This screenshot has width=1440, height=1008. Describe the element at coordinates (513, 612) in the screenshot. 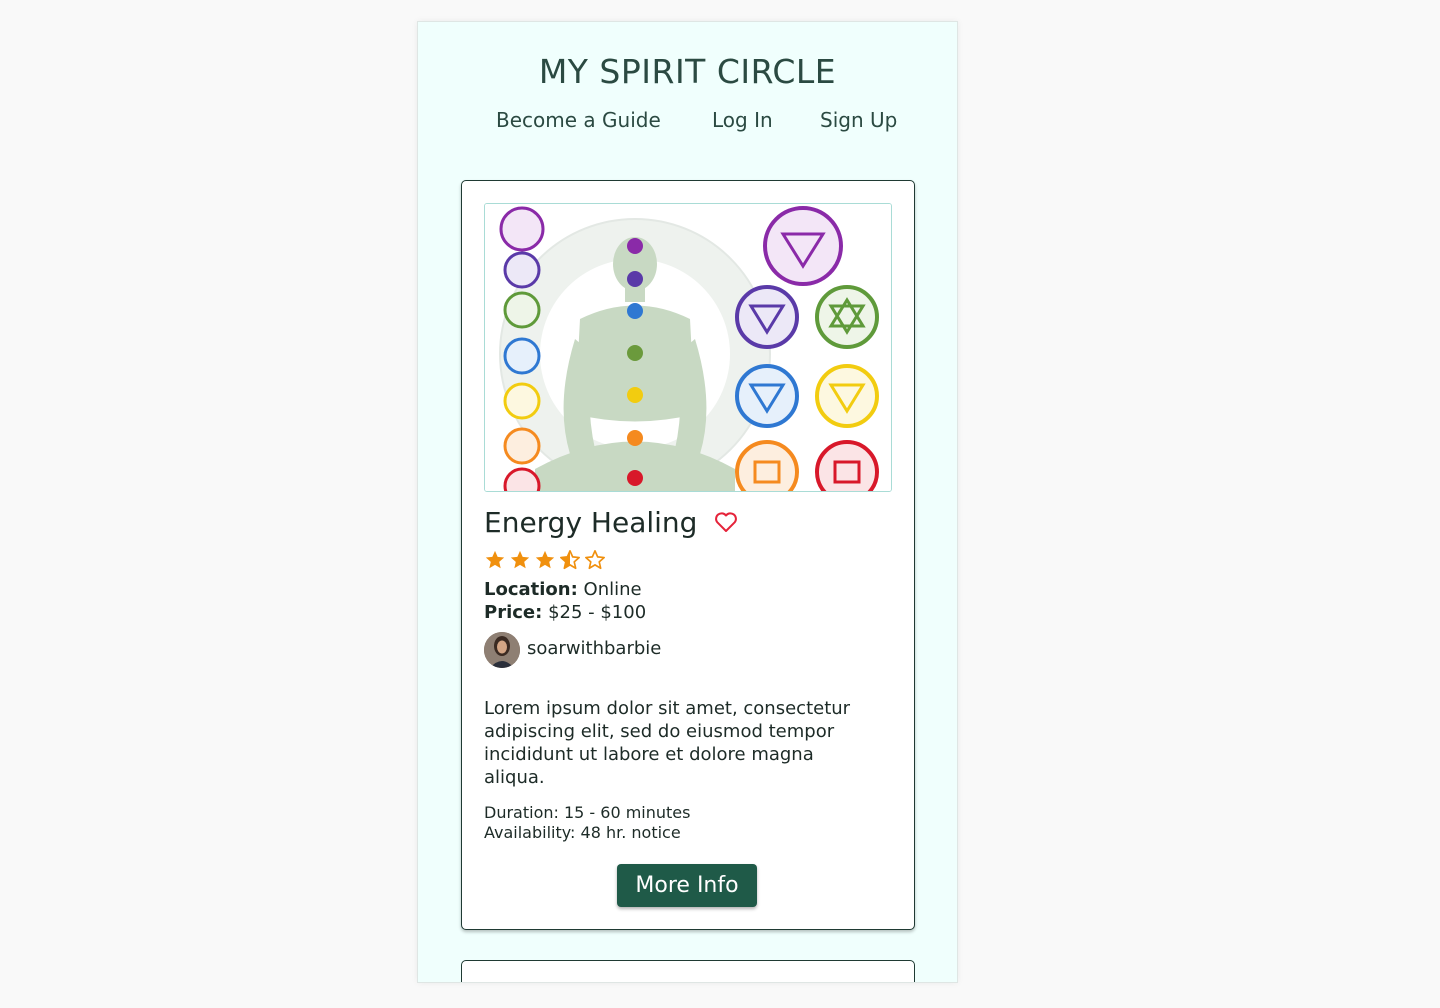

I see `price-label: Price:` at that location.